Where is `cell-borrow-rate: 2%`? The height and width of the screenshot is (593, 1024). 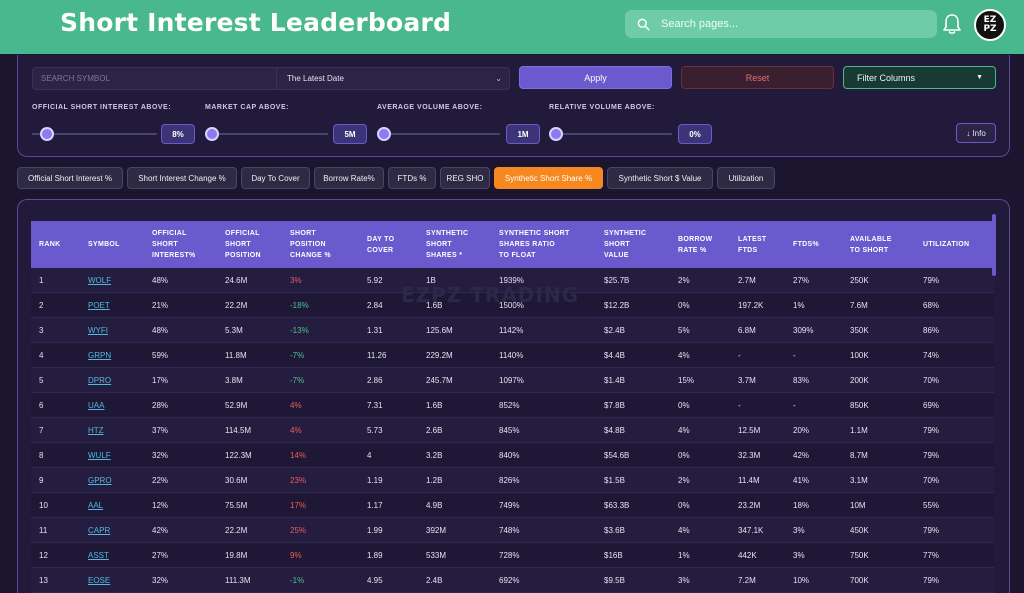 cell-borrow-rate: 2% is located at coordinates (684, 480).